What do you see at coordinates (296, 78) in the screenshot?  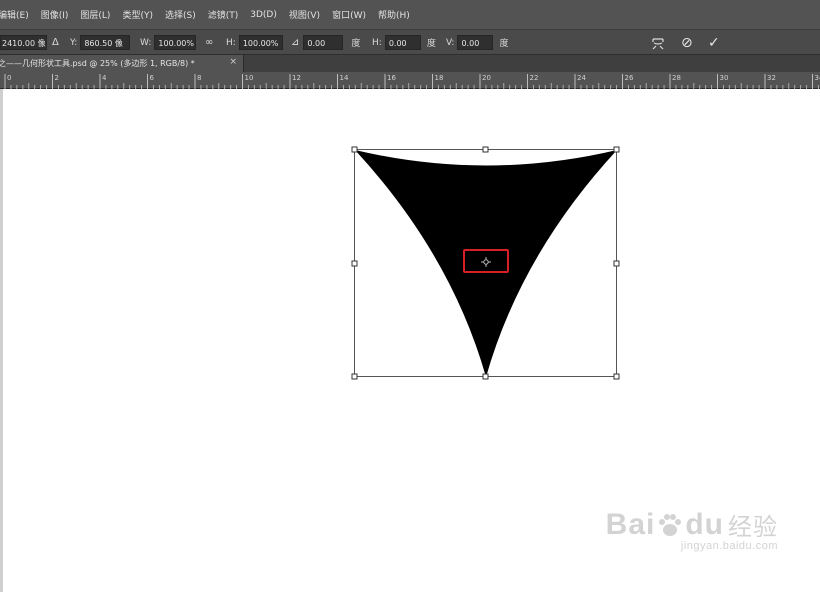 I see `ruler-label: 12` at bounding box center [296, 78].